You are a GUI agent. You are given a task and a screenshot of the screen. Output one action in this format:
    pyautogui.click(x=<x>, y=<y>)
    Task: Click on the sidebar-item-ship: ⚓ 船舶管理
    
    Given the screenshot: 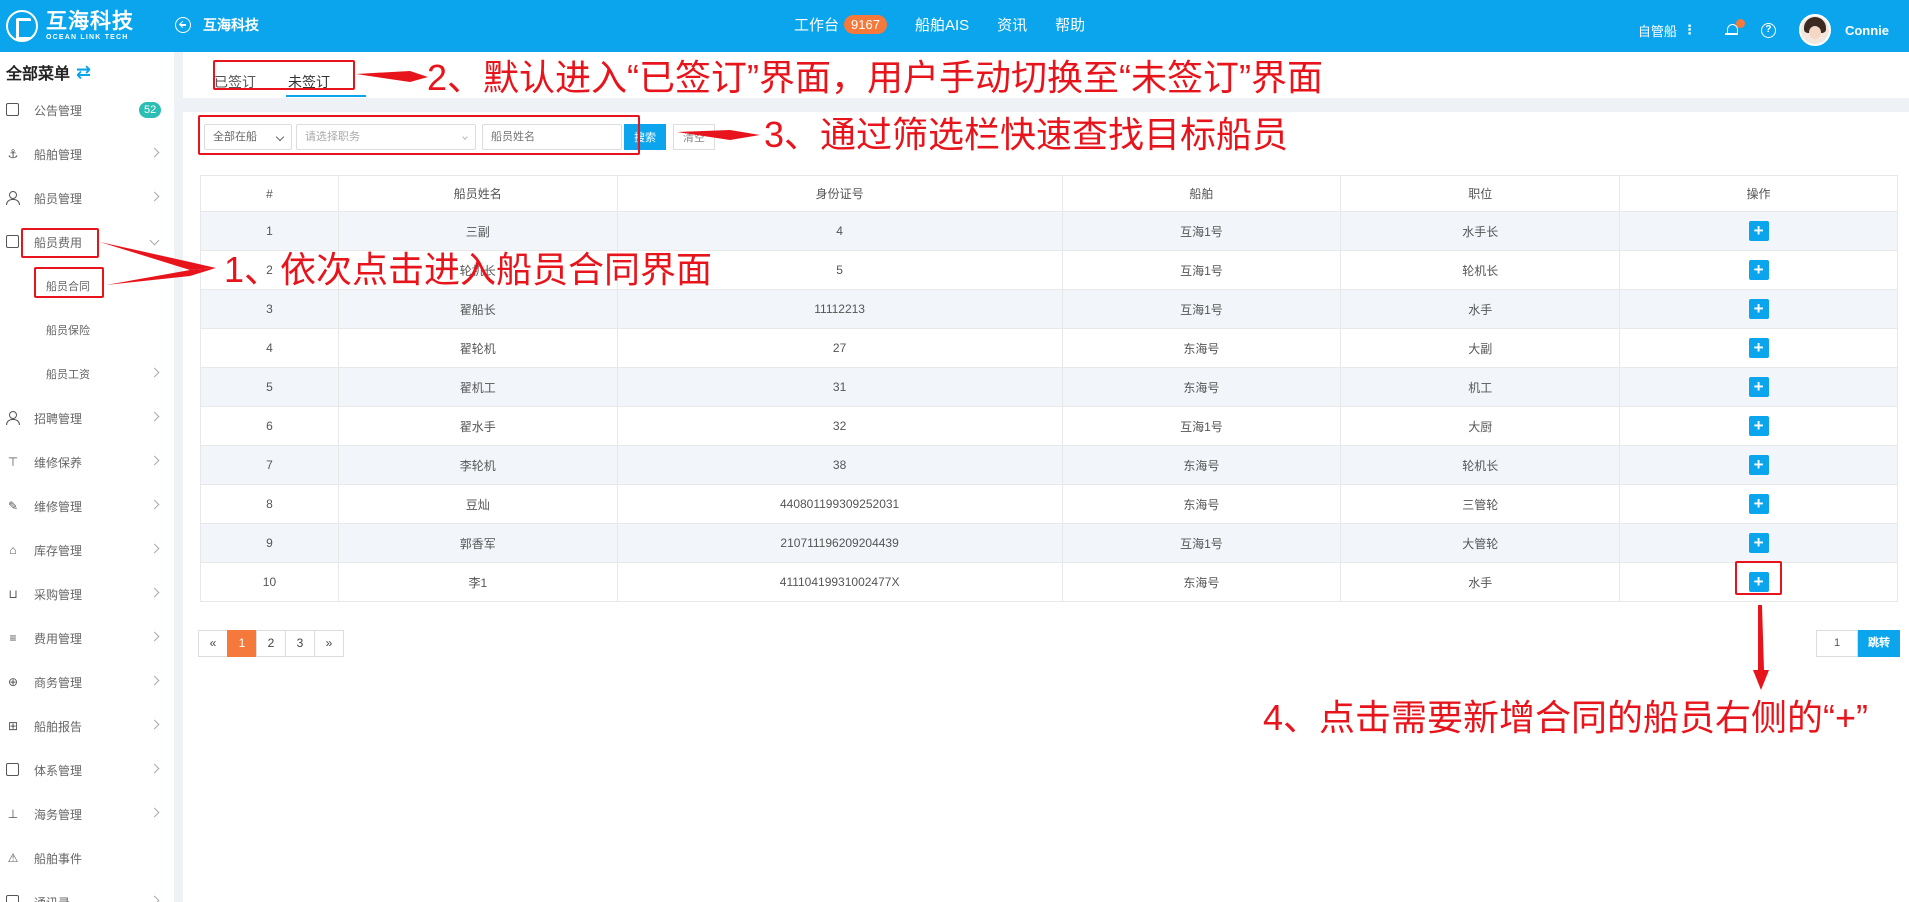 What is the action you would take?
    pyautogui.click(x=86, y=154)
    